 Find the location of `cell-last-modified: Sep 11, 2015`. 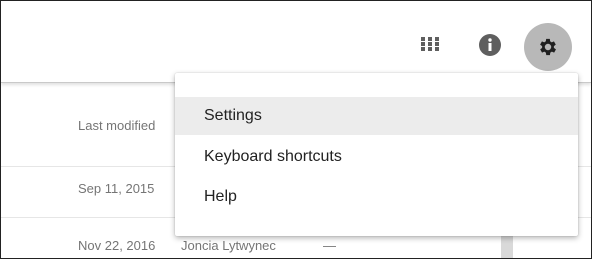

cell-last-modified: Sep 11, 2015 is located at coordinates (116, 188).